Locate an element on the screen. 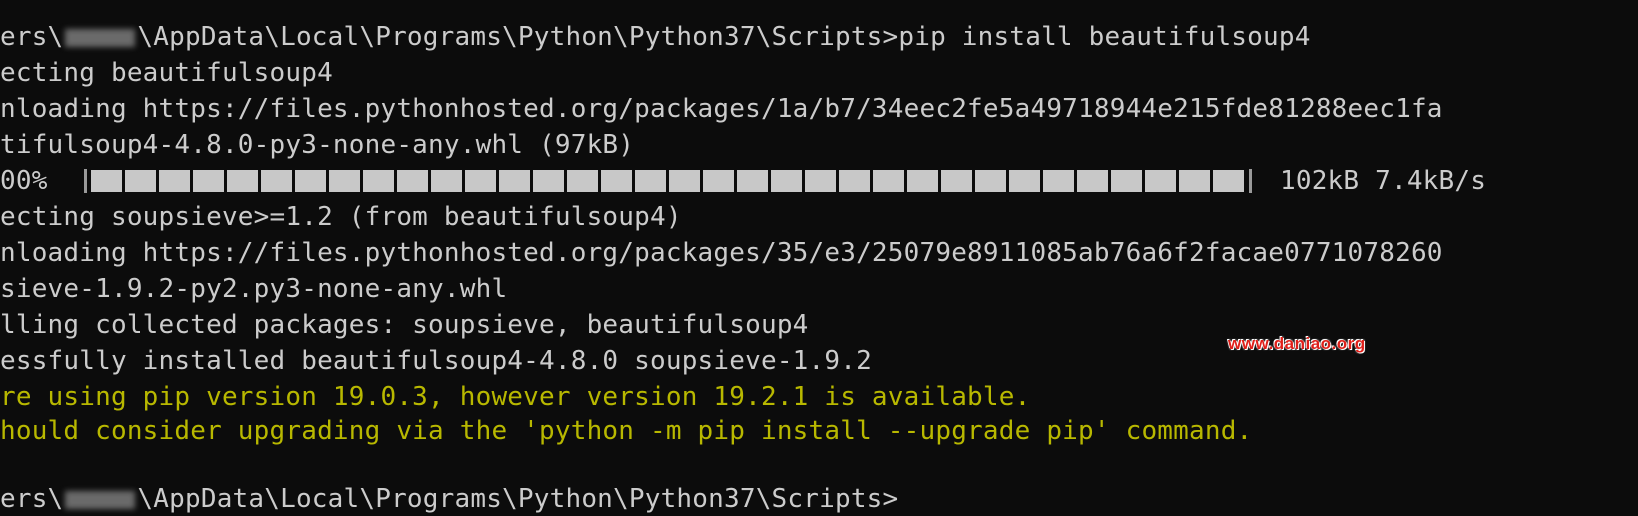 This screenshot has height=516, width=1638. watermark-text: www.daniao.org is located at coordinates (1297, 343).